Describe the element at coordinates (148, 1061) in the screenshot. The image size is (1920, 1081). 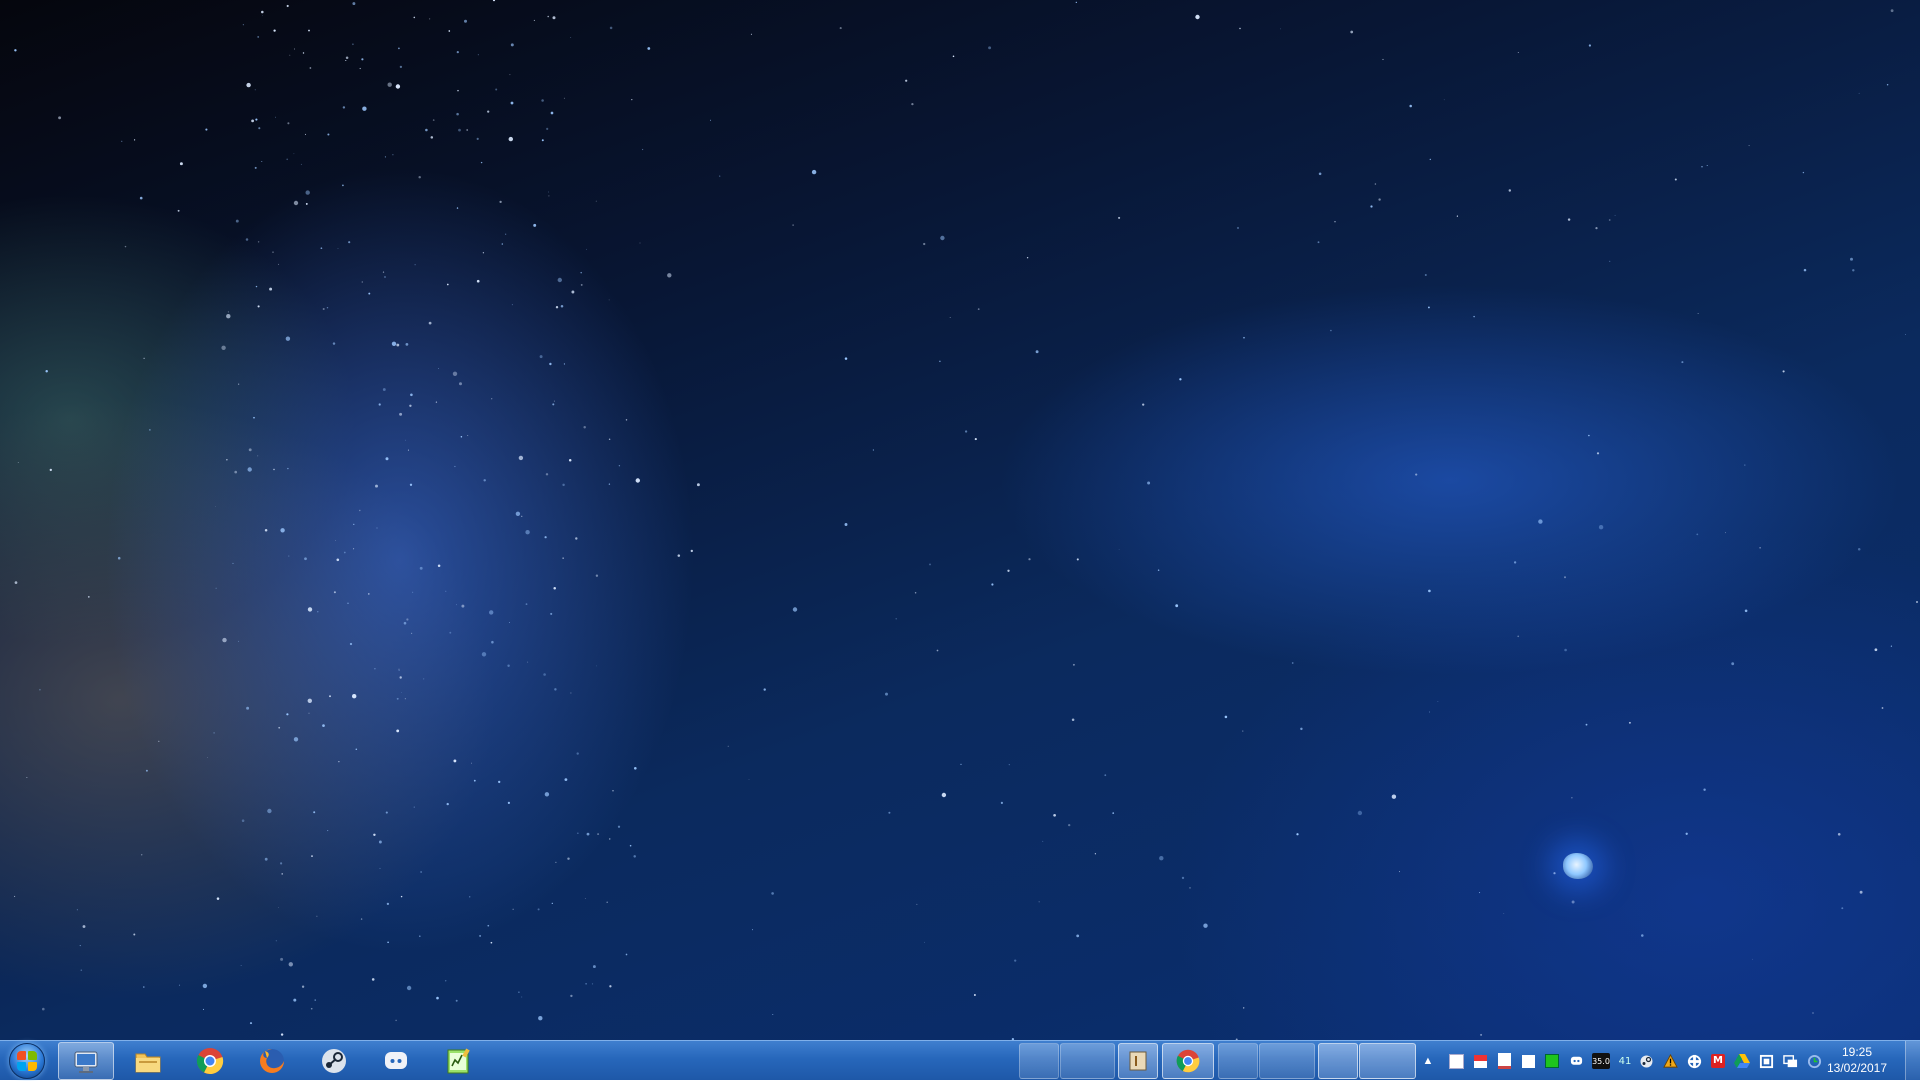
I see `taskbar-file-explorer` at that location.